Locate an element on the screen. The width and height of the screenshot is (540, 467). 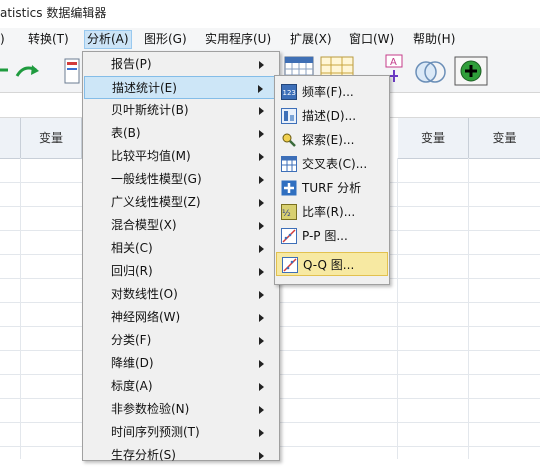
menu-item-descriptive-statistics: 描述统计(E) is located at coordinates (181, 87).